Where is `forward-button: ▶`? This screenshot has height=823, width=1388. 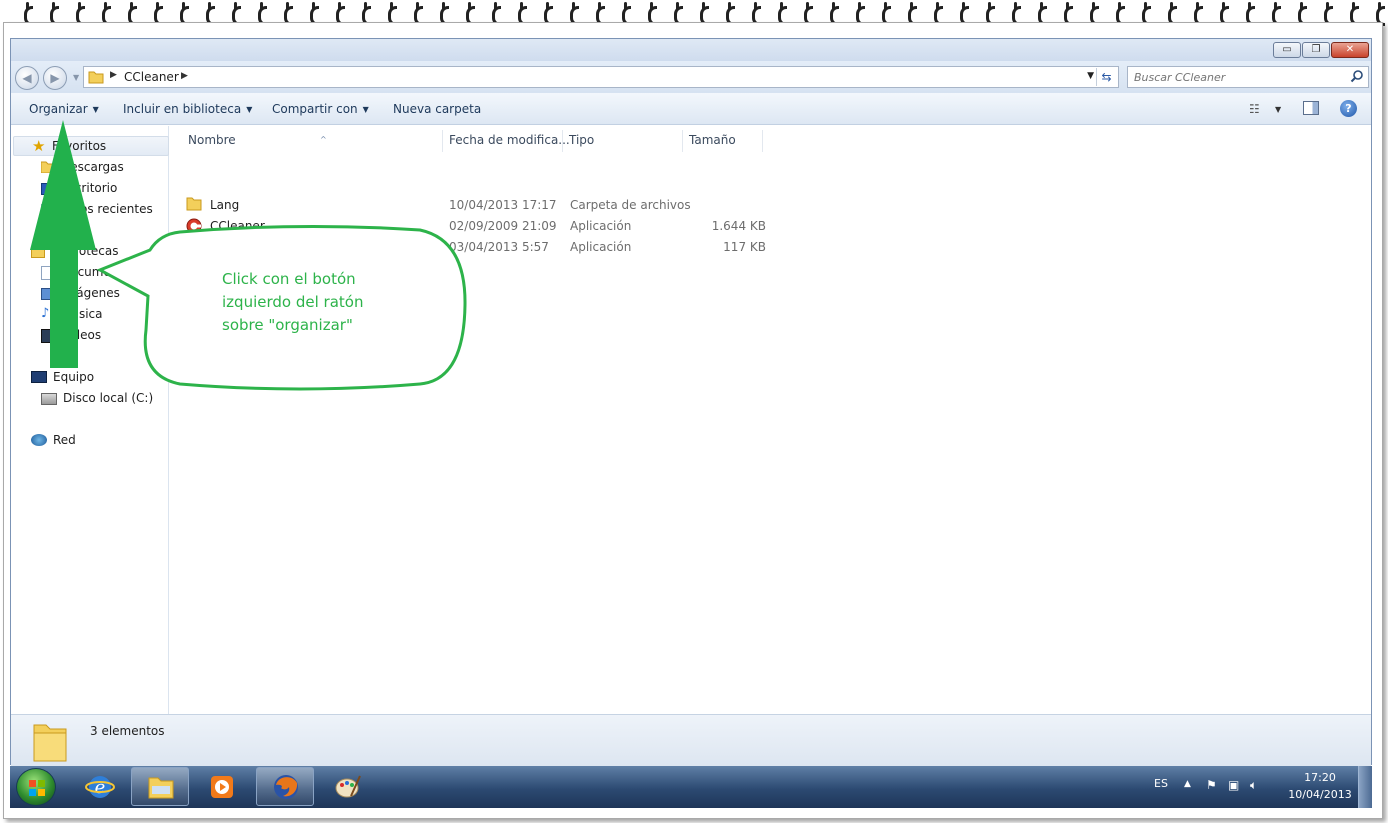 forward-button: ▶ is located at coordinates (55, 78).